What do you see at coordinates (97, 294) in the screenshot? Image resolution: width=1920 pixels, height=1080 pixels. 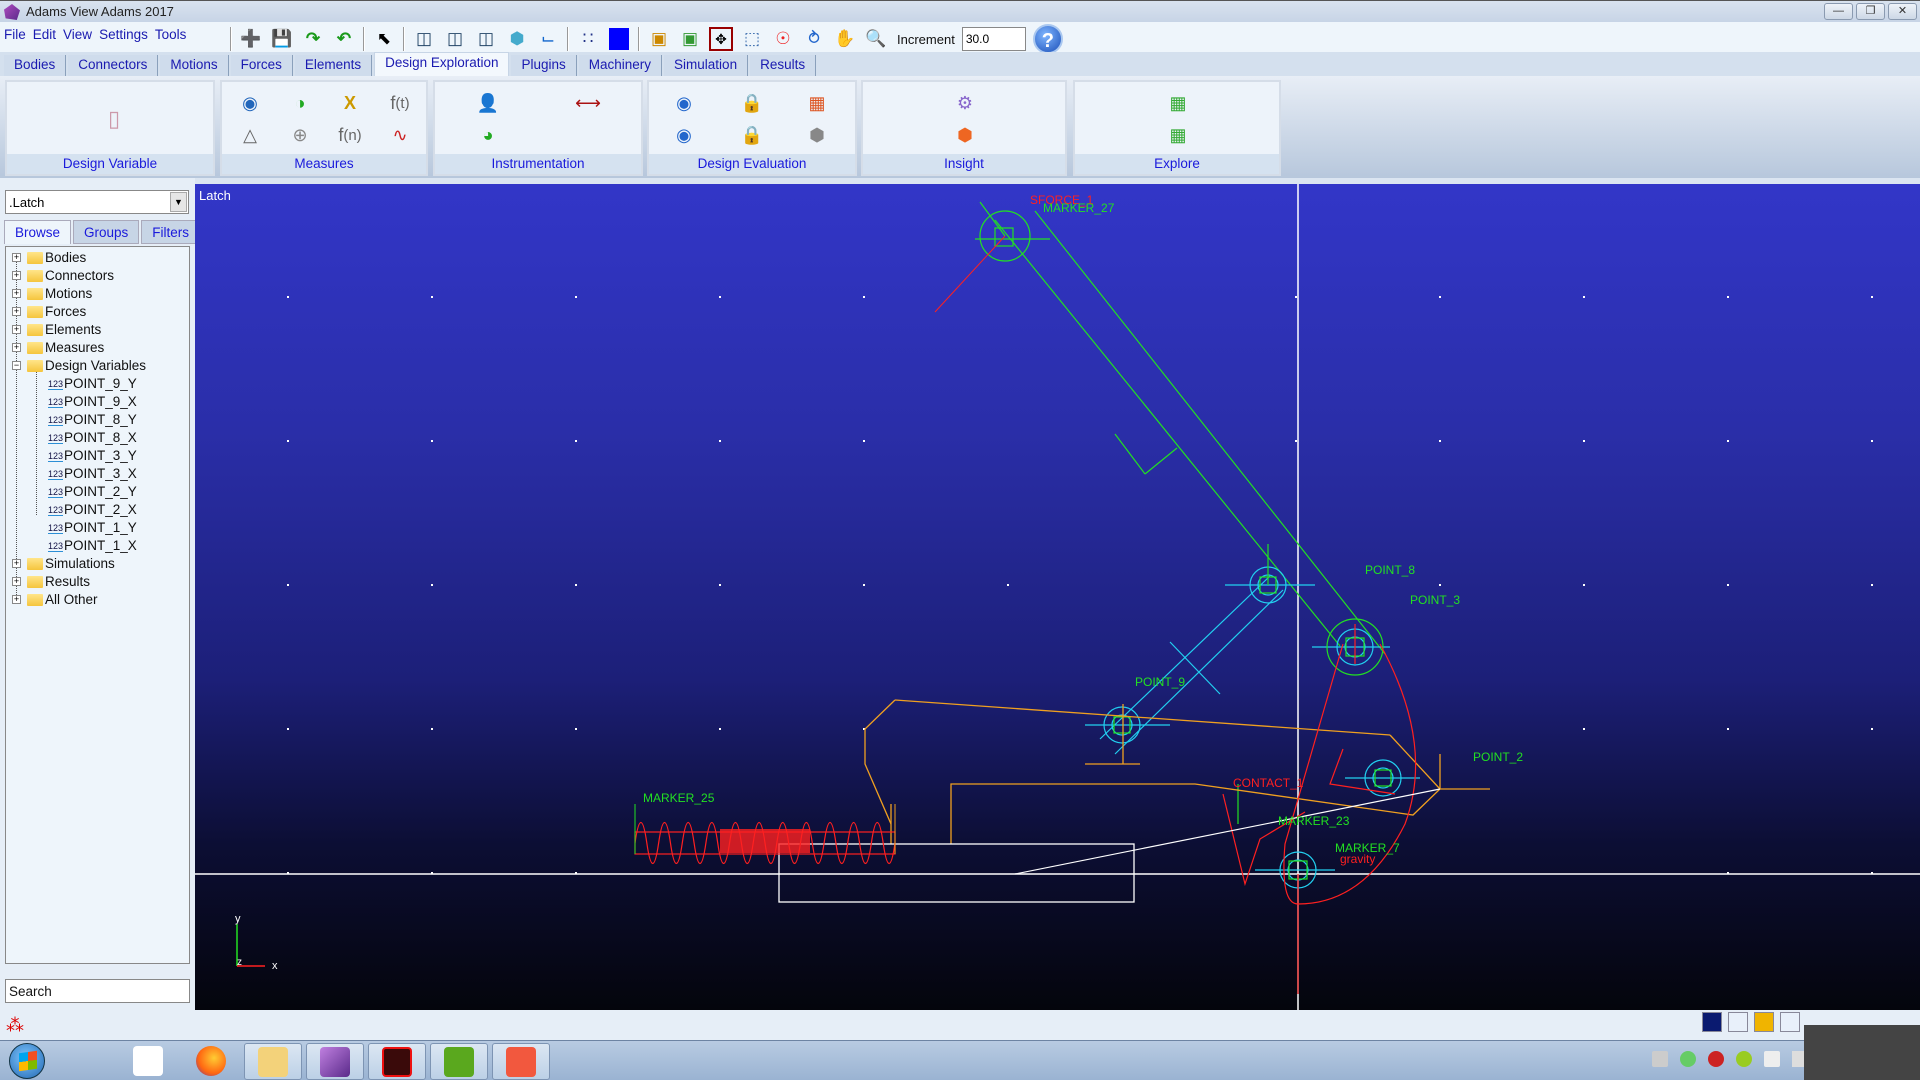 I see `tree-node-motions: + Motions` at bounding box center [97, 294].